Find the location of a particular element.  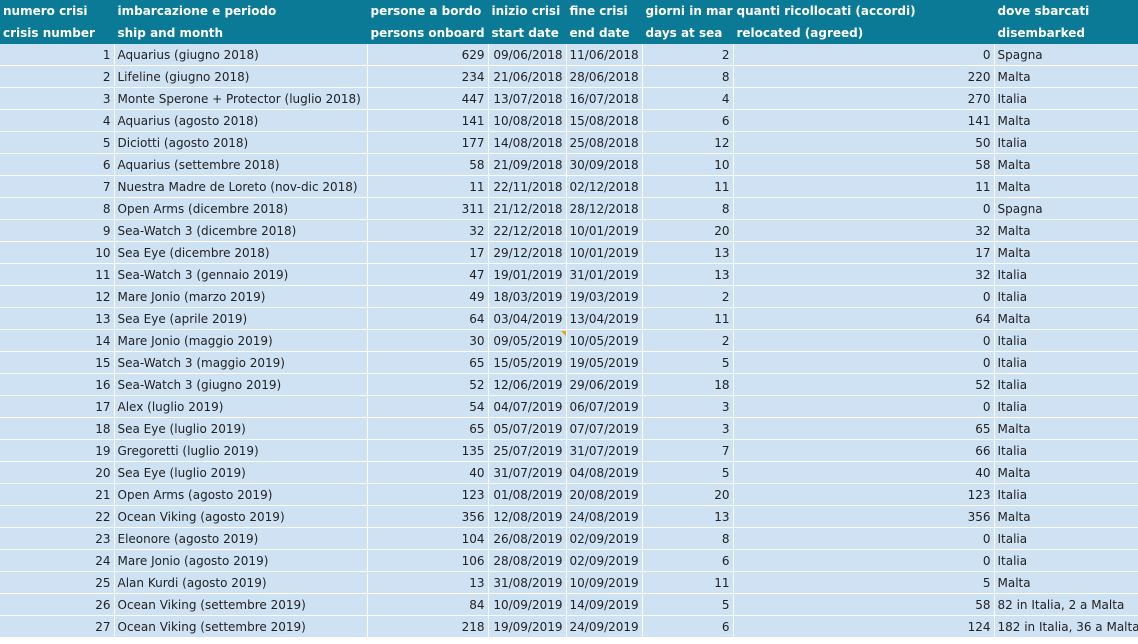

cell-crisis-number: 10 is located at coordinates (57, 252).